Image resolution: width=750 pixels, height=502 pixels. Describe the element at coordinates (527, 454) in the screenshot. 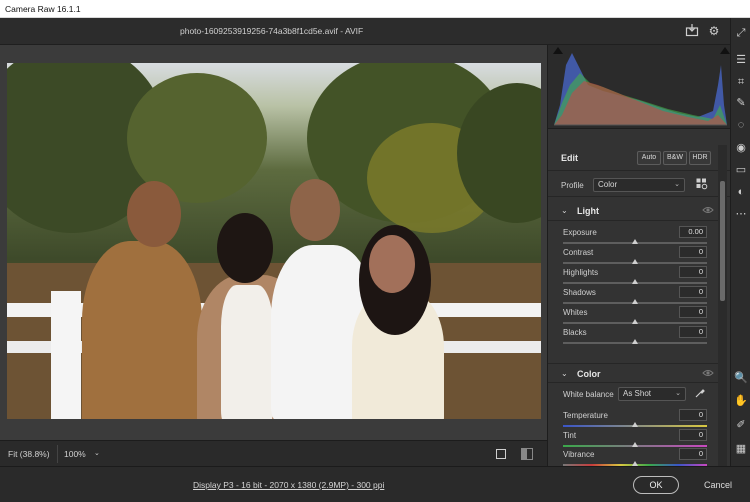

I see `compare-view-icon` at that location.